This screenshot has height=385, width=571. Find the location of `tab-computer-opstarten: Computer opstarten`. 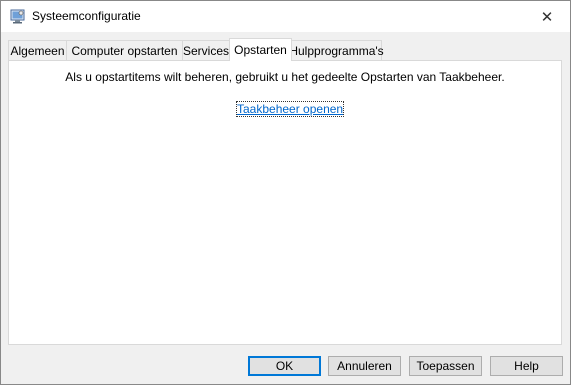

tab-computer-opstarten: Computer opstarten is located at coordinates (124, 50).